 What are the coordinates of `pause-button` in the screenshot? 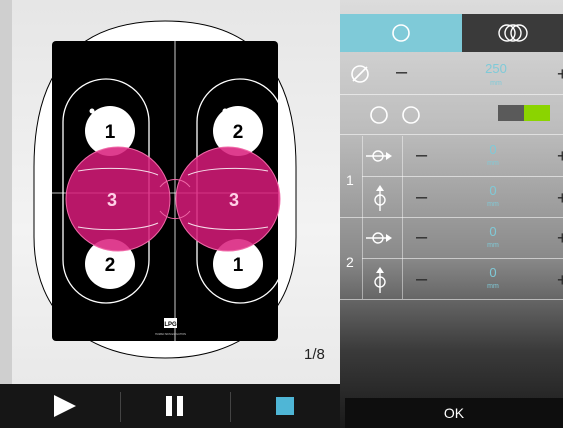 It's located at (175, 406).